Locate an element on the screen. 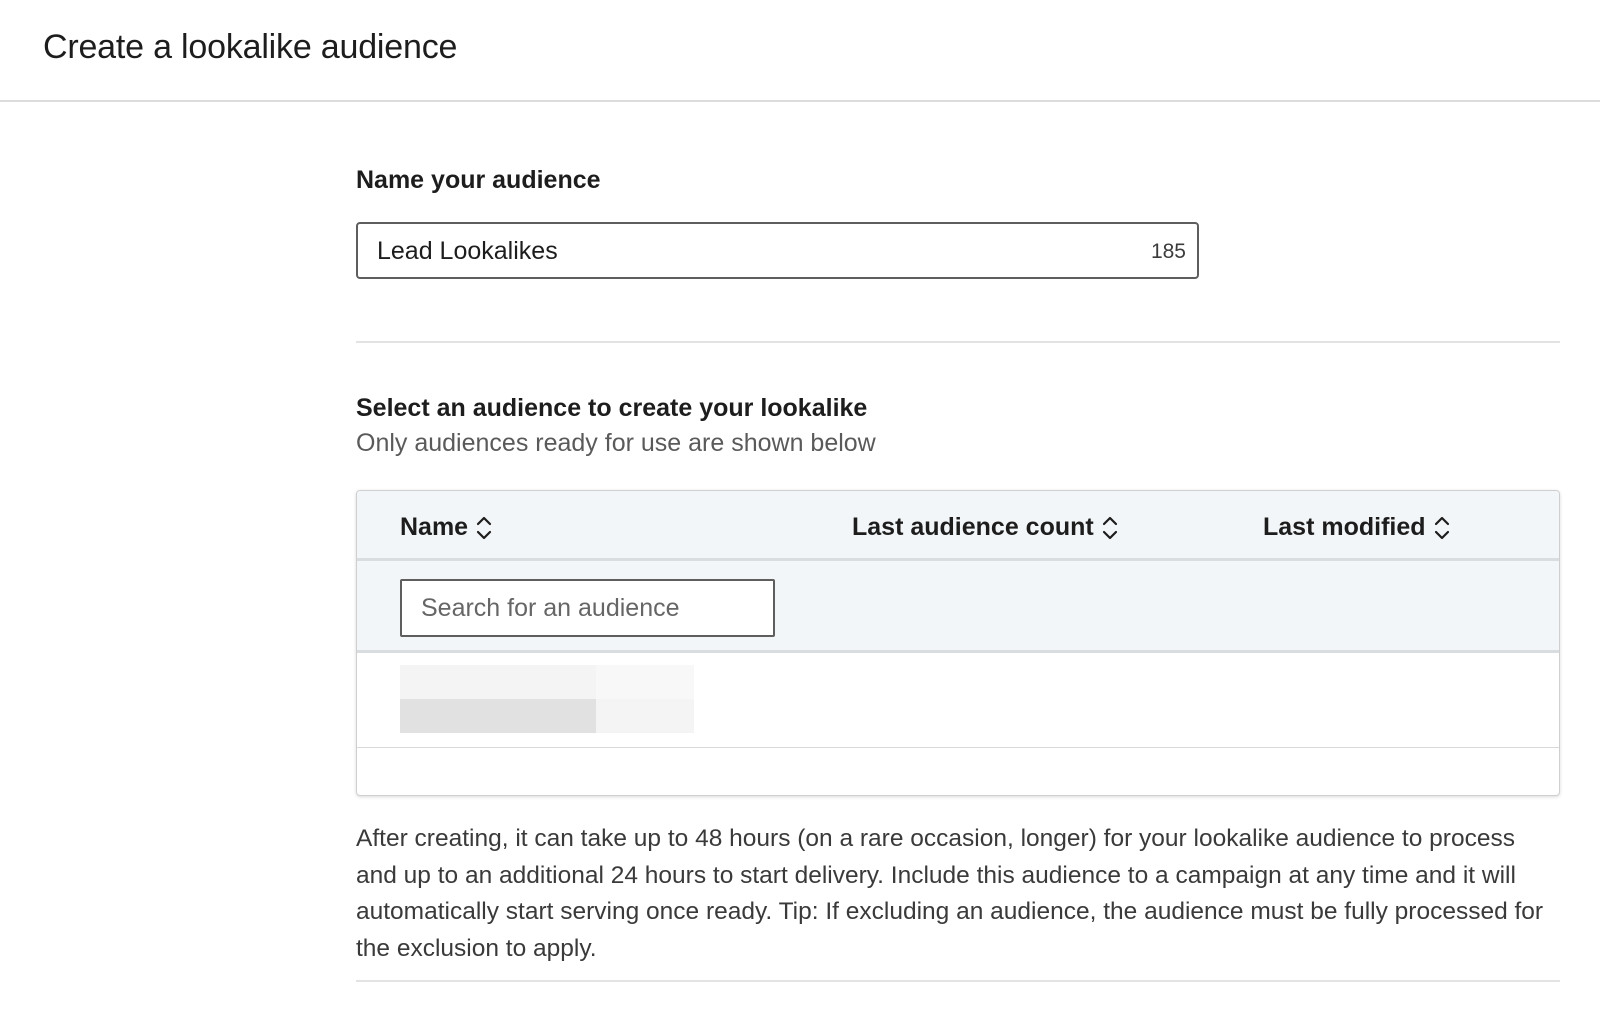  column-header-label: Last modified is located at coordinates (1344, 527).